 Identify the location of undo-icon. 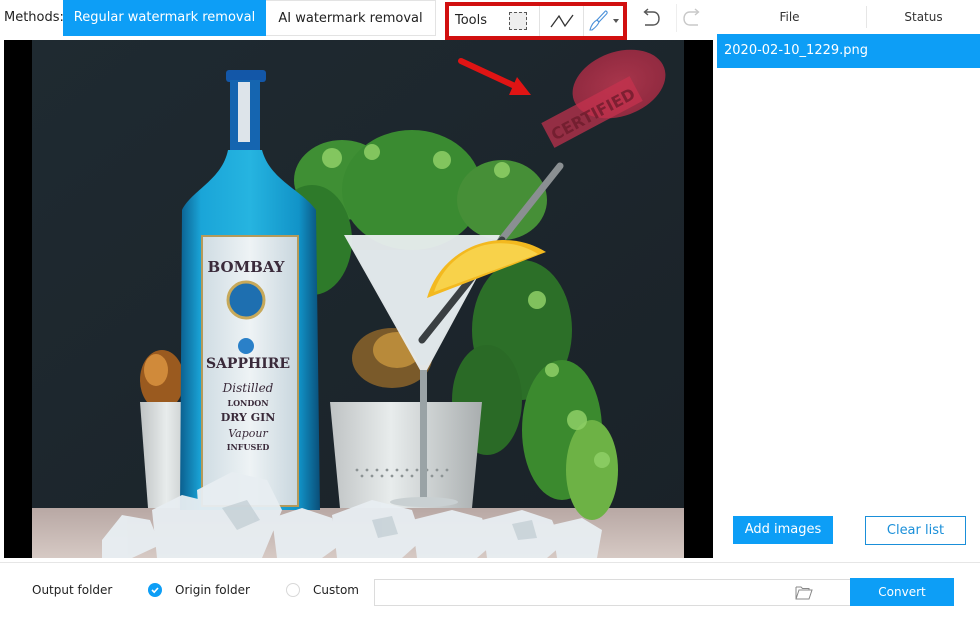
(651, 17).